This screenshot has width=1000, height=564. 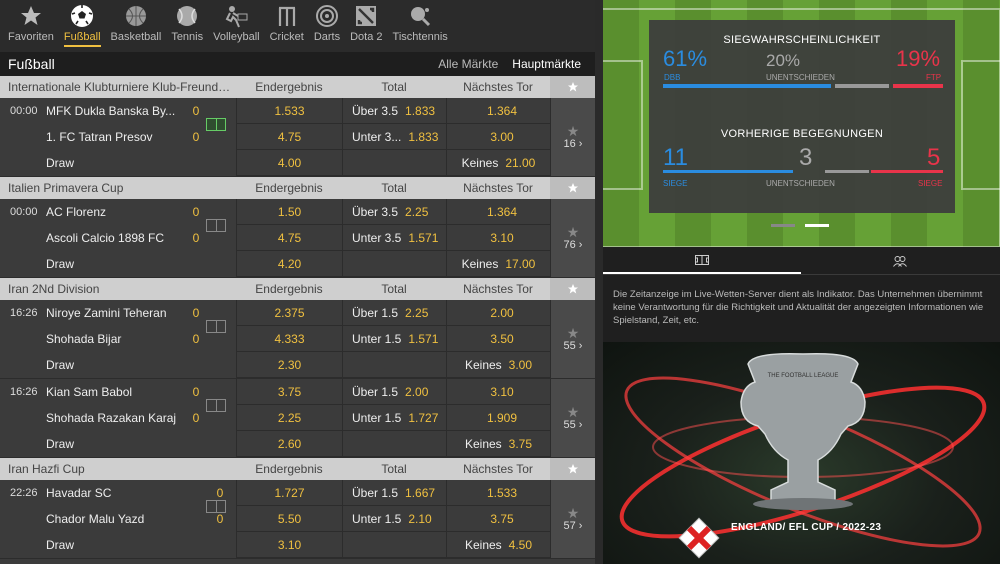 I want to click on odds-button-next-goal: Keines 21.00, so click(x=498, y=163).